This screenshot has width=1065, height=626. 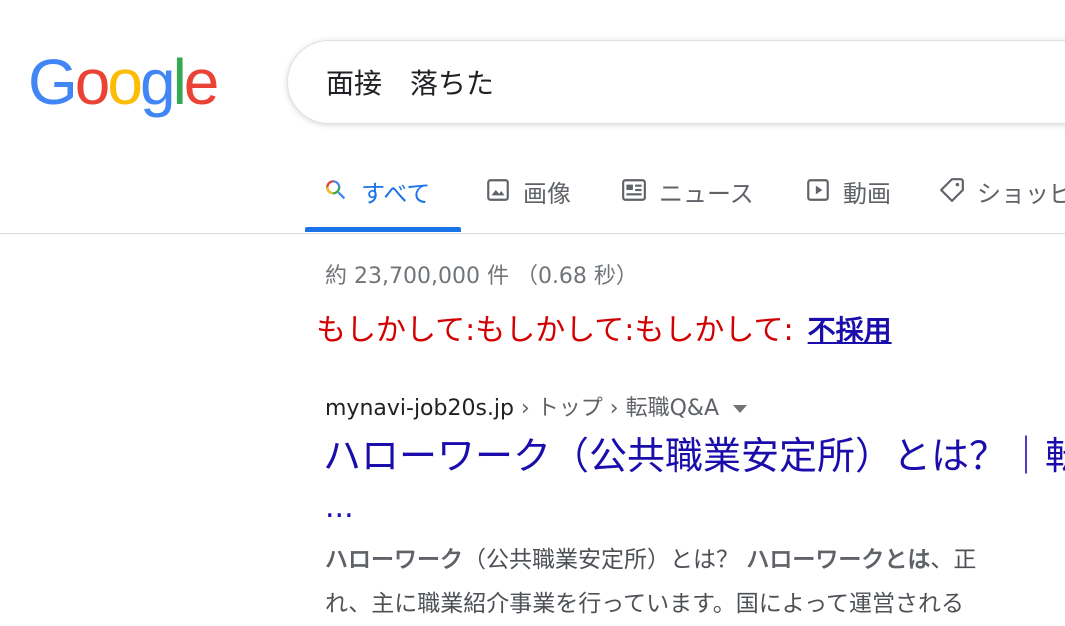 I want to click on snippet-bold: ハローワークとは, so click(x=838, y=560).